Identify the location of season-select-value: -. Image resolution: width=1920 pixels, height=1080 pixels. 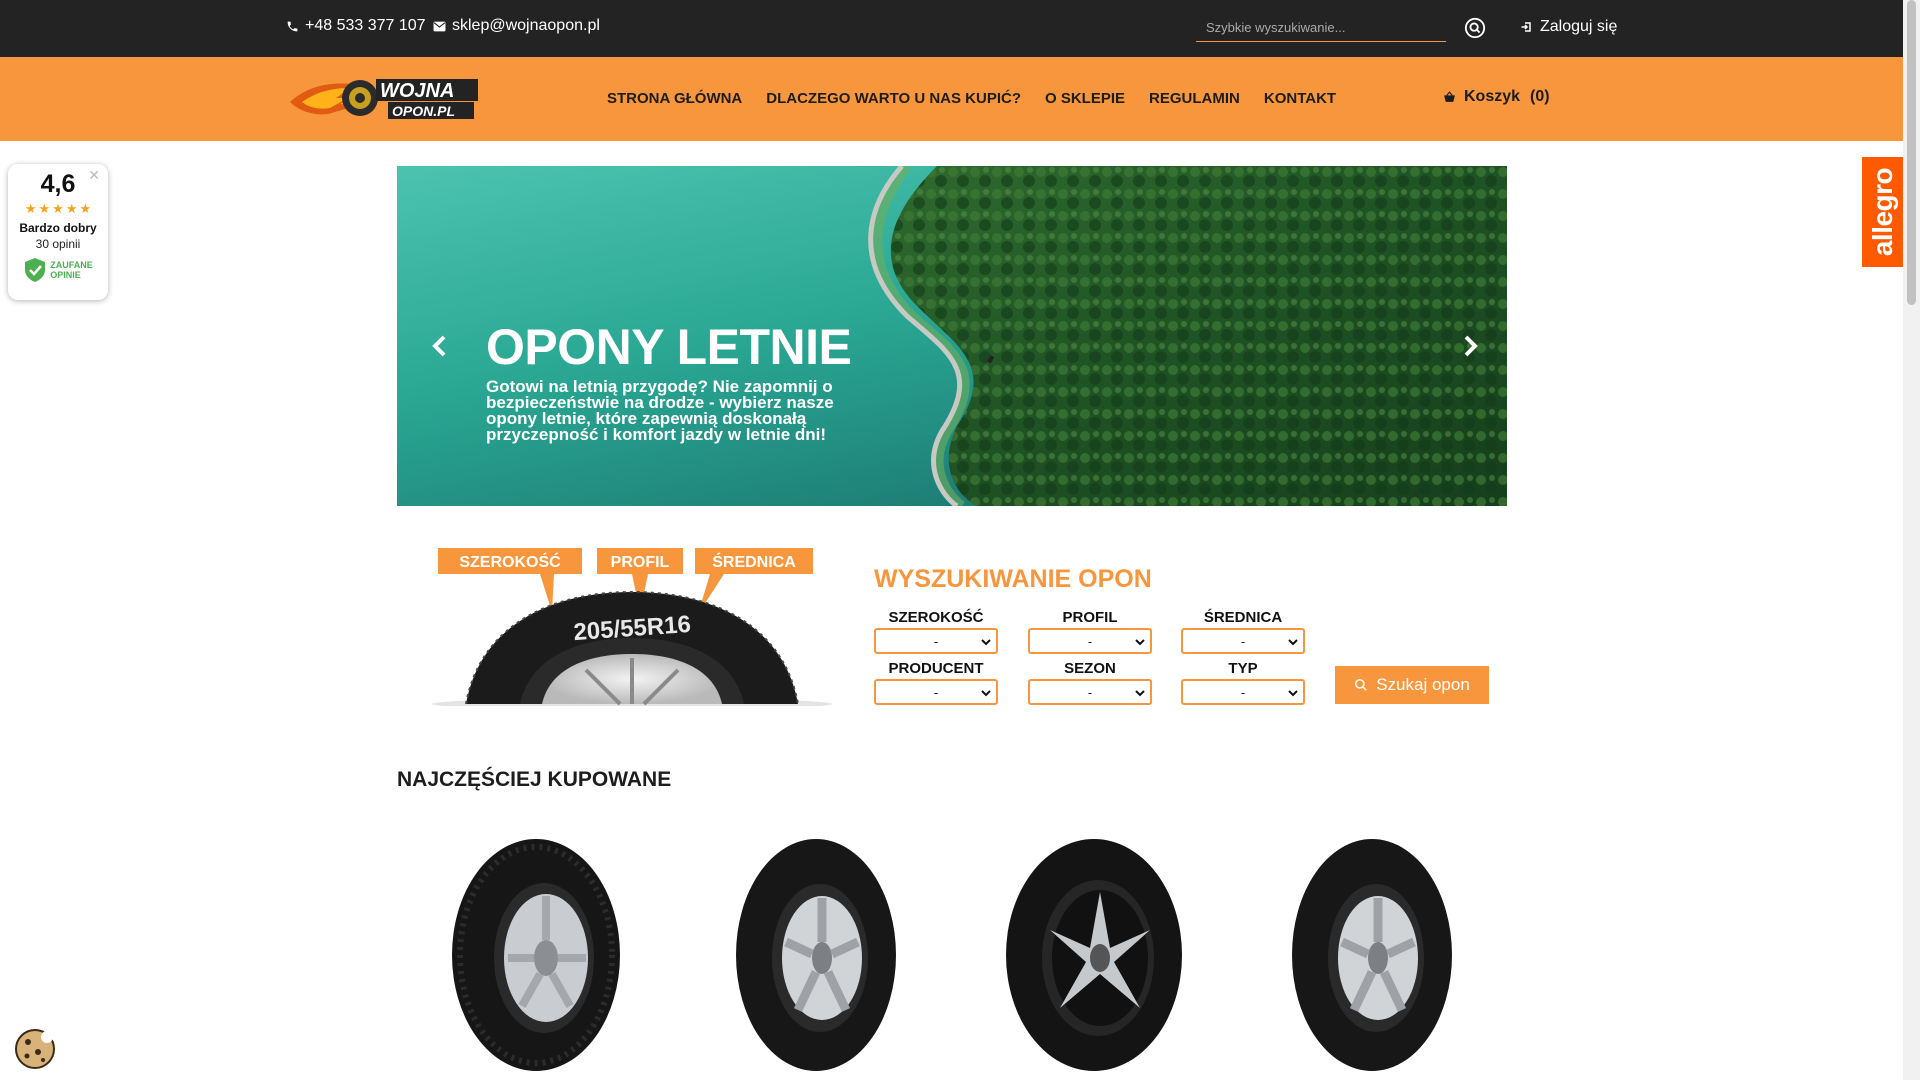
(1090, 692).